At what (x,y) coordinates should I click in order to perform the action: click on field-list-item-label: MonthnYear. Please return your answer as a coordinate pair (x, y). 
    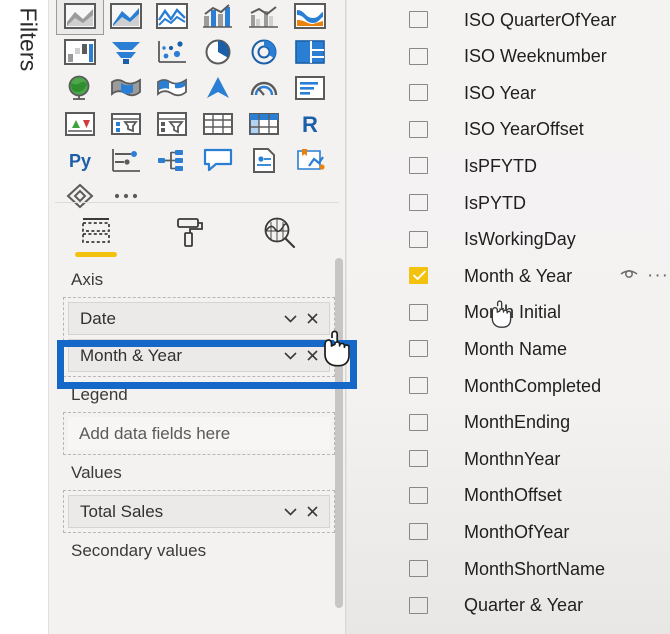
    Looking at the image, I should click on (512, 458).